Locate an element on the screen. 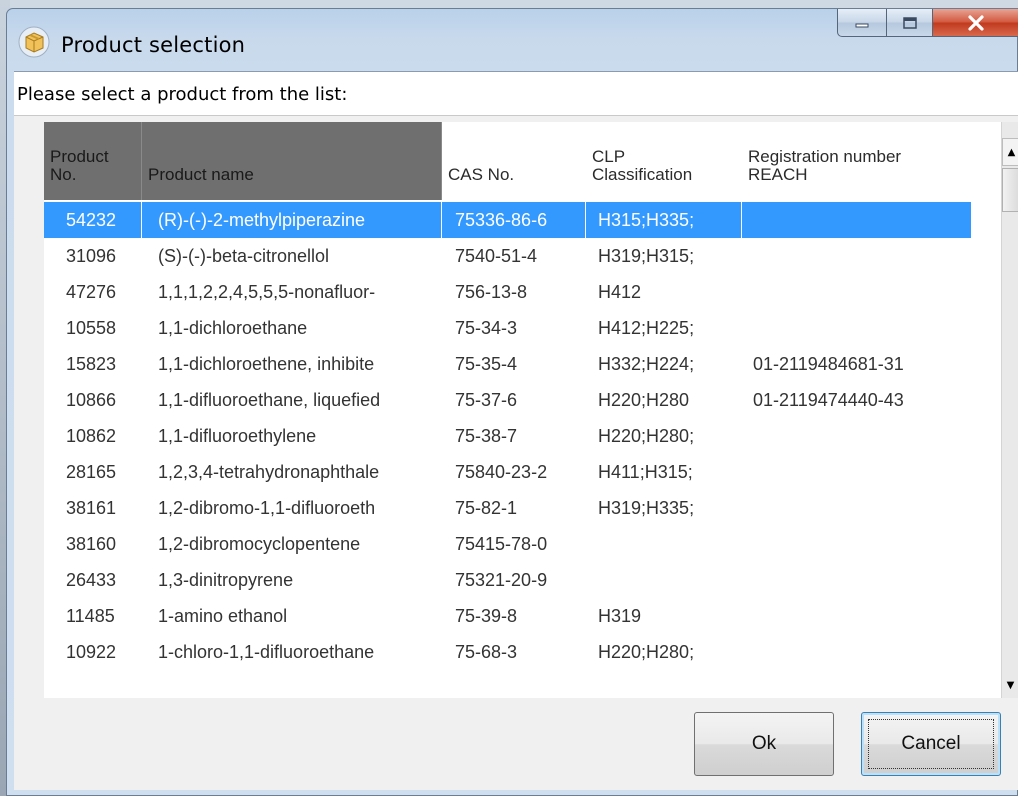  clp-classification-cell: H332;H224; is located at coordinates (664, 364).